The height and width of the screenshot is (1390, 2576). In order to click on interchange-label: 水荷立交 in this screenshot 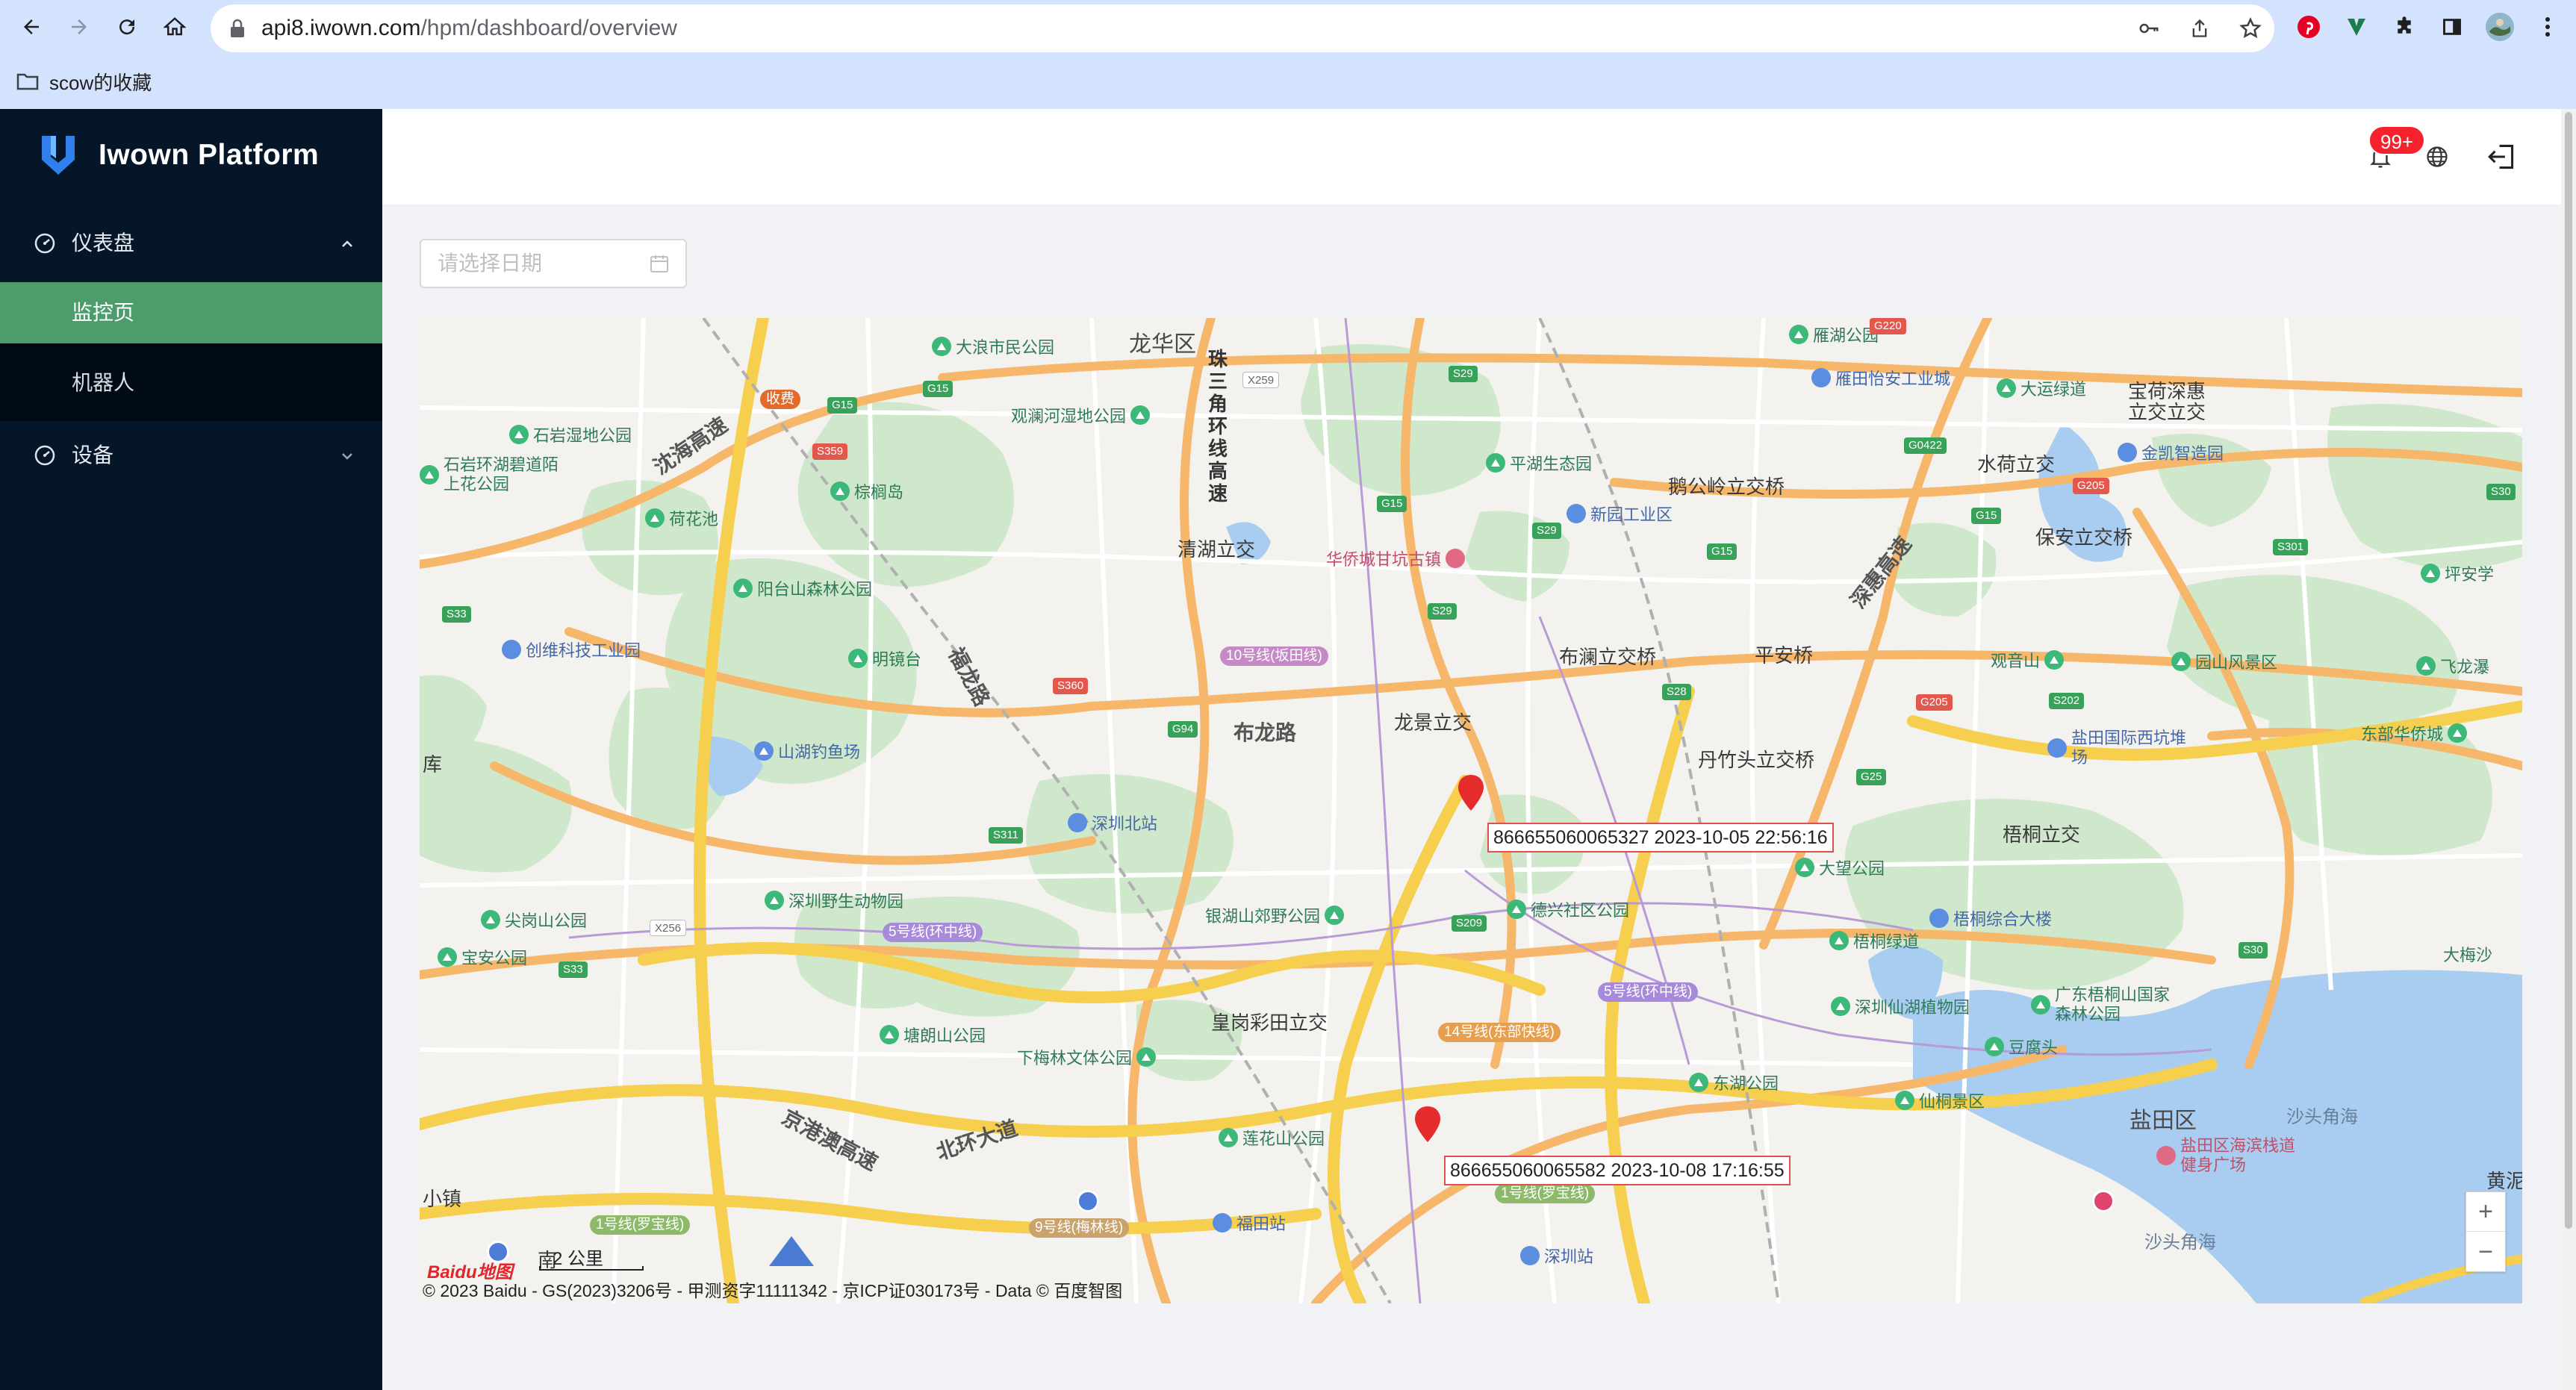, I will do `click(2016, 464)`.